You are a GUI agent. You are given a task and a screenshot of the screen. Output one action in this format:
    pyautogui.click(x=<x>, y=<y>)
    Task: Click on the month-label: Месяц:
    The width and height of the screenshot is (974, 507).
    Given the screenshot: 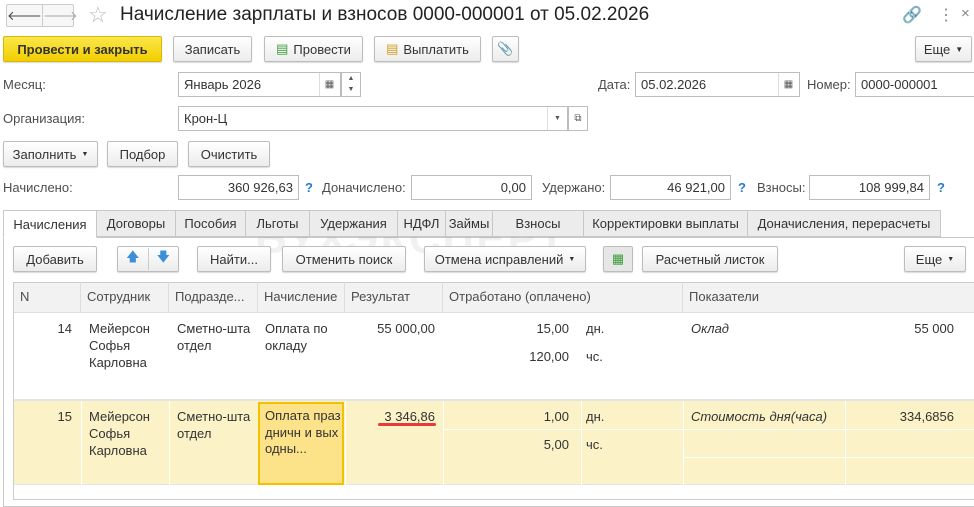 What is the action you would take?
    pyautogui.click(x=24, y=84)
    